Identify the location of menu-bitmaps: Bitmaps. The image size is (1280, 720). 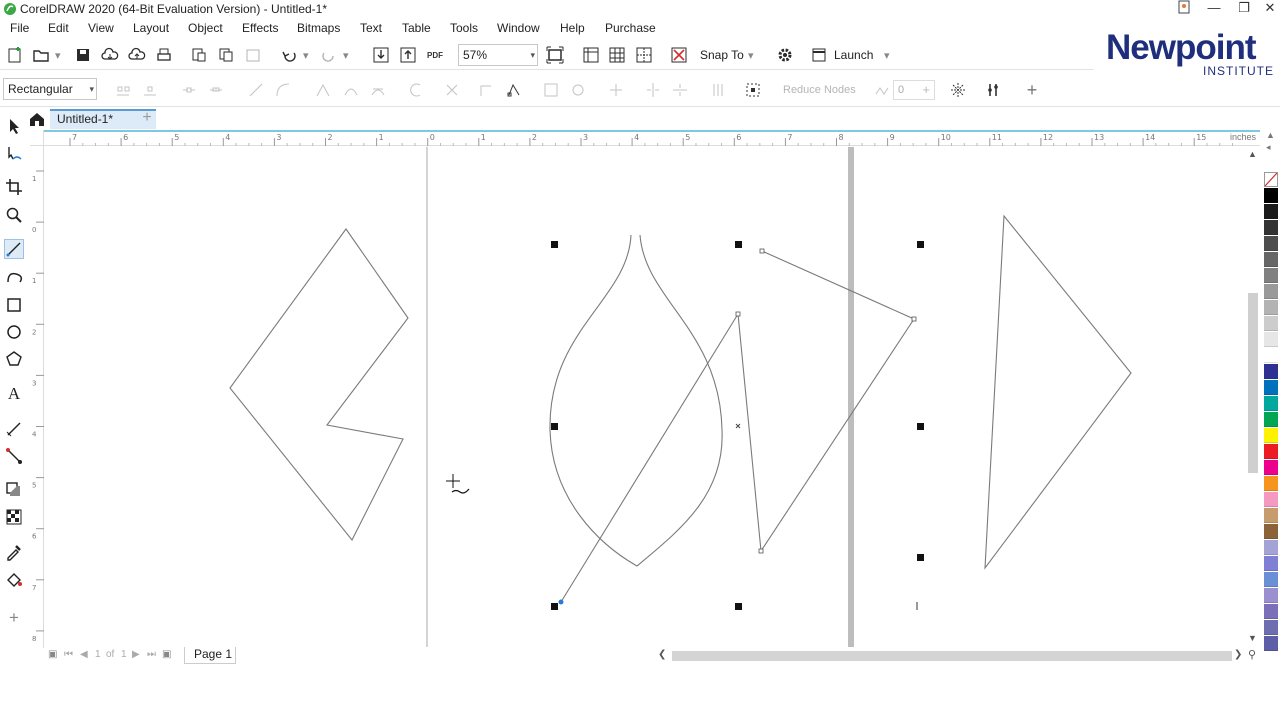
(318, 28).